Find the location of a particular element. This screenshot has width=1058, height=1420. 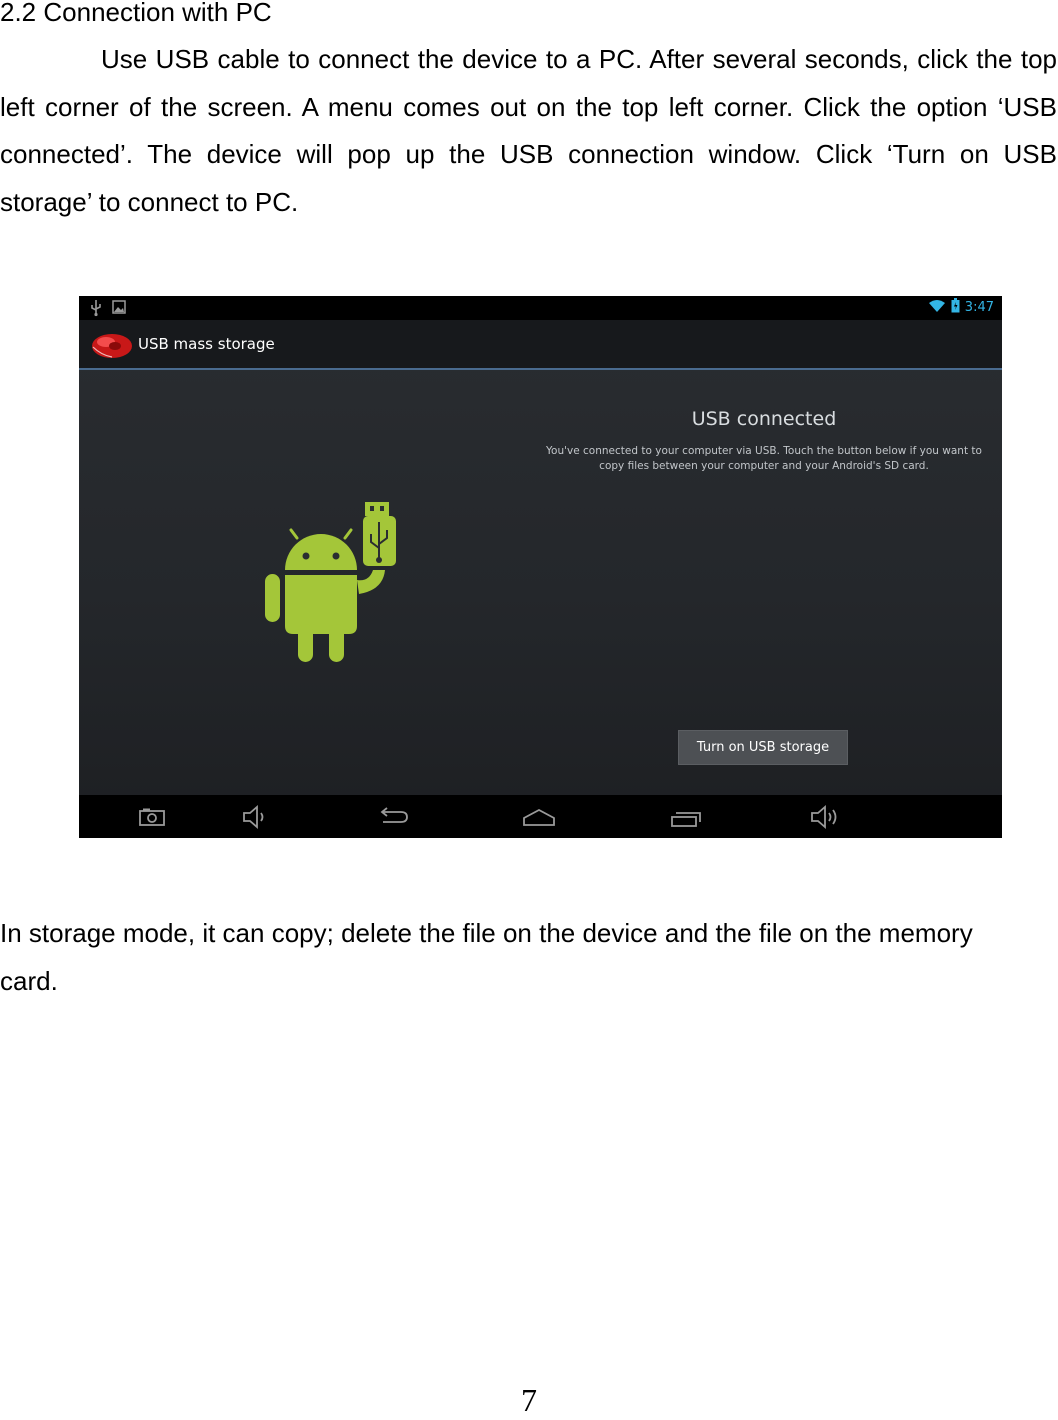

action-bar-title: USB mass storage is located at coordinates (206, 344).